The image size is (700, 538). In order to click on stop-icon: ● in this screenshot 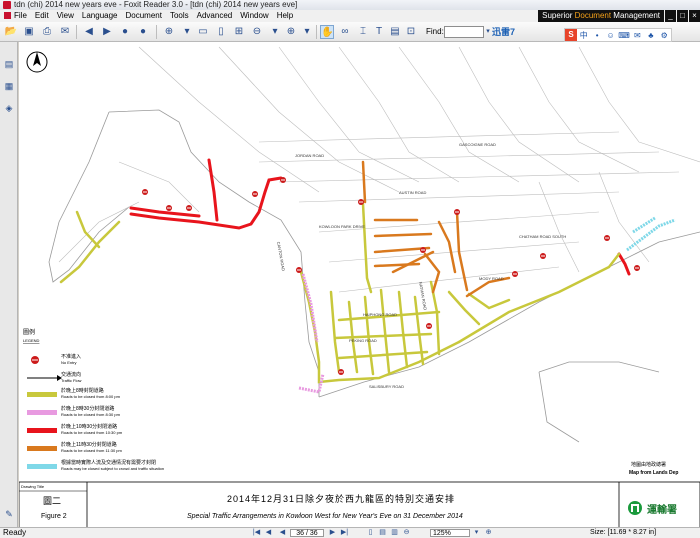, I will do `click(143, 32)`.